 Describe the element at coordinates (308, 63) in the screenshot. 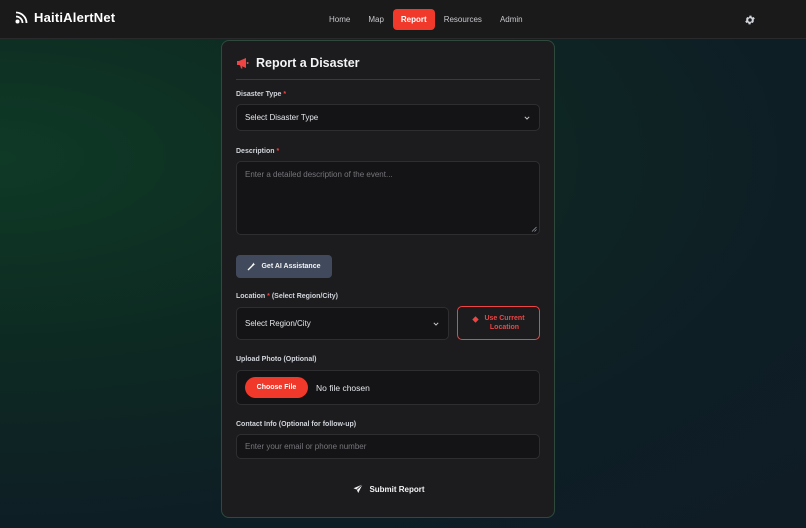

I see `form-title: Report a Disaster` at that location.